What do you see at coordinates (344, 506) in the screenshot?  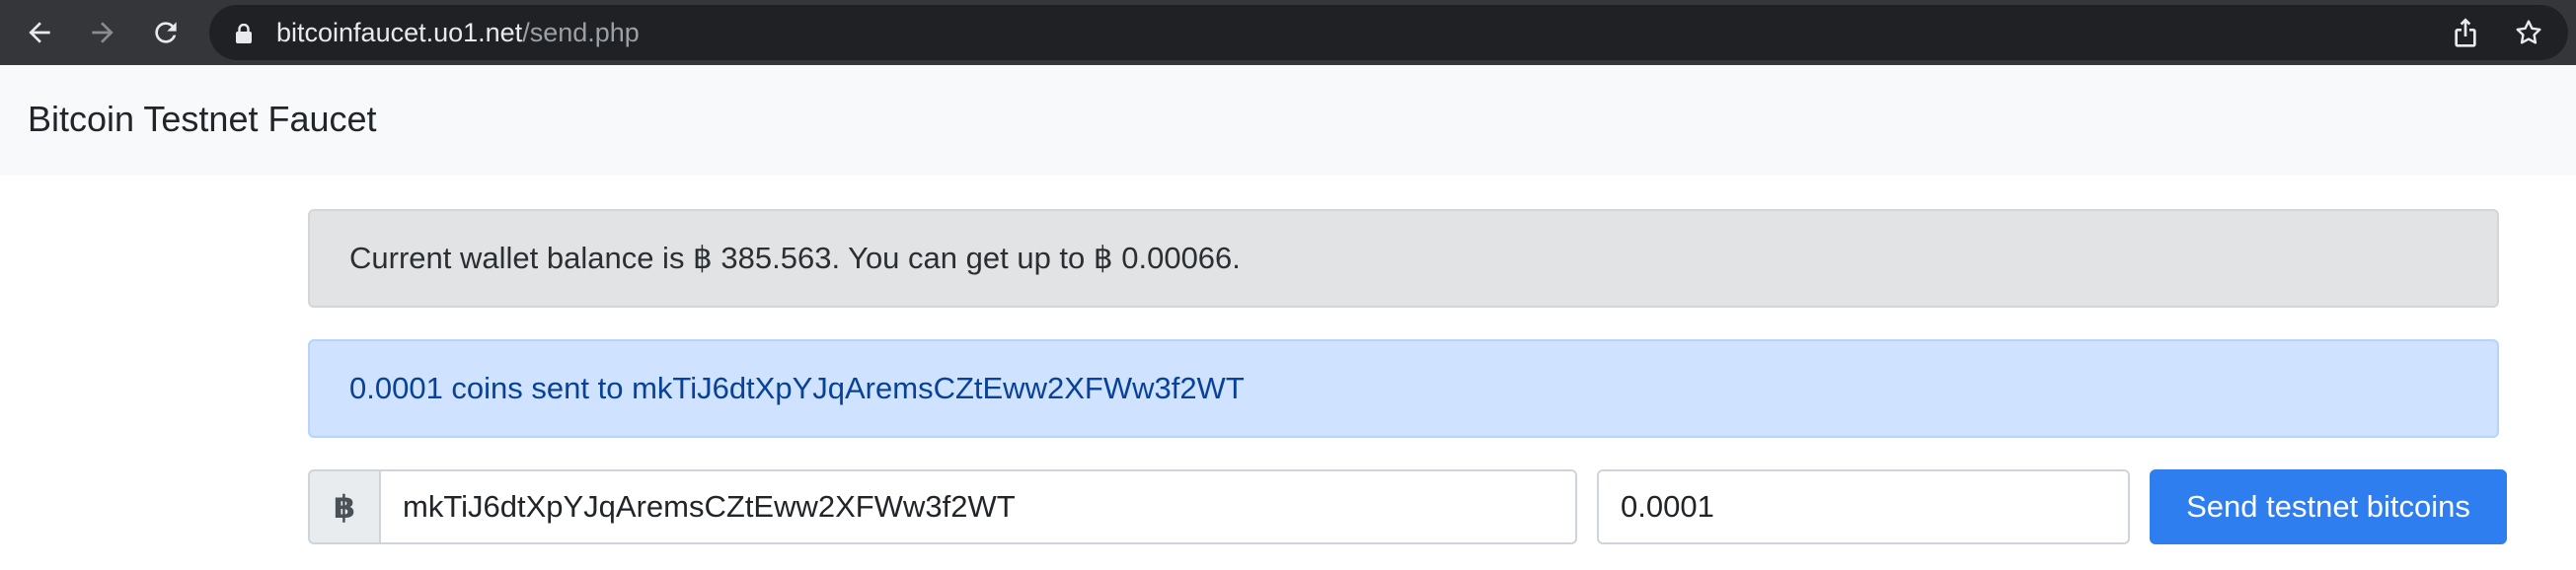 I see `bitcoin-symbol-addon: ฿` at bounding box center [344, 506].